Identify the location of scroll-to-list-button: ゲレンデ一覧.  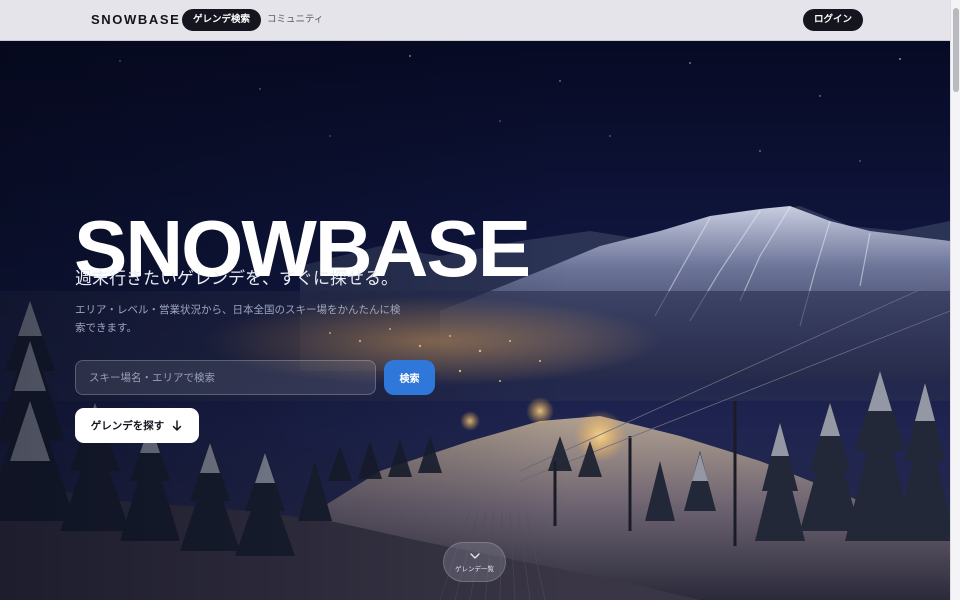
(474, 562).